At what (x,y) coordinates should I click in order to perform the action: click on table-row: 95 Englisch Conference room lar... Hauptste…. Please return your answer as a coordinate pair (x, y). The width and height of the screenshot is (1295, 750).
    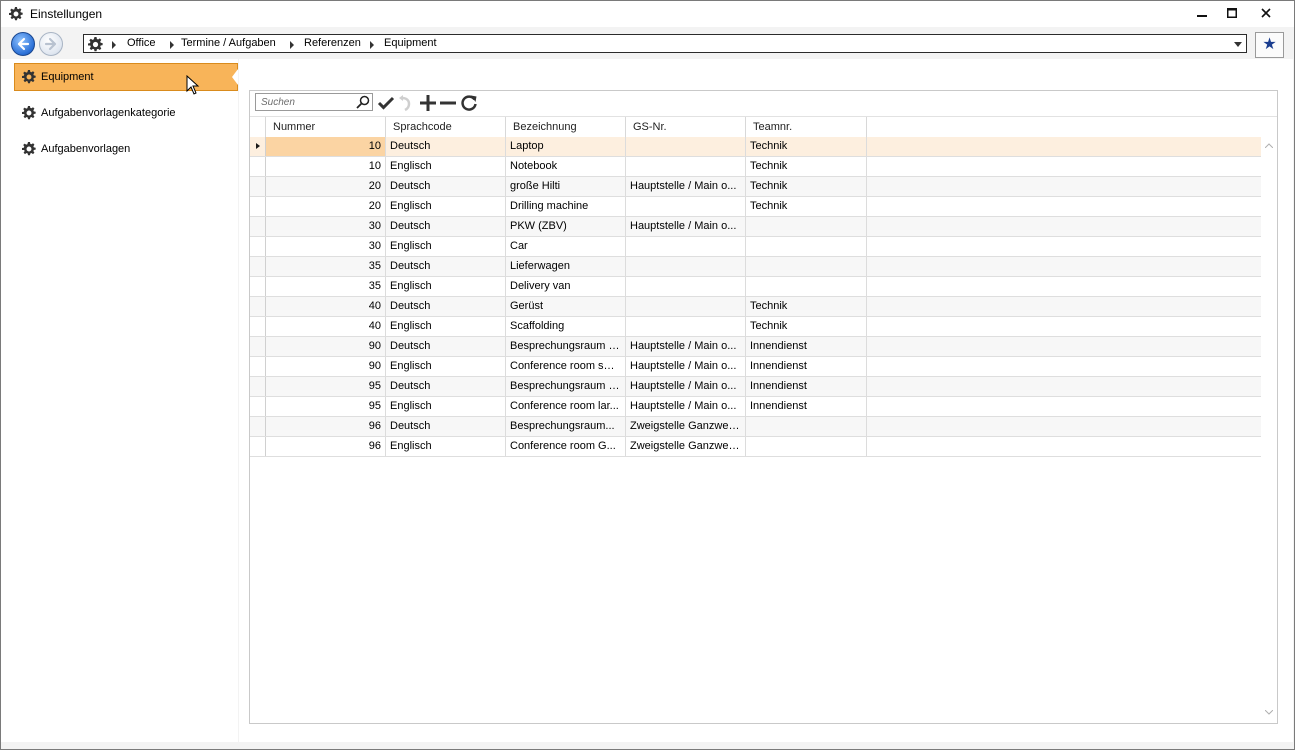
    Looking at the image, I should click on (755, 407).